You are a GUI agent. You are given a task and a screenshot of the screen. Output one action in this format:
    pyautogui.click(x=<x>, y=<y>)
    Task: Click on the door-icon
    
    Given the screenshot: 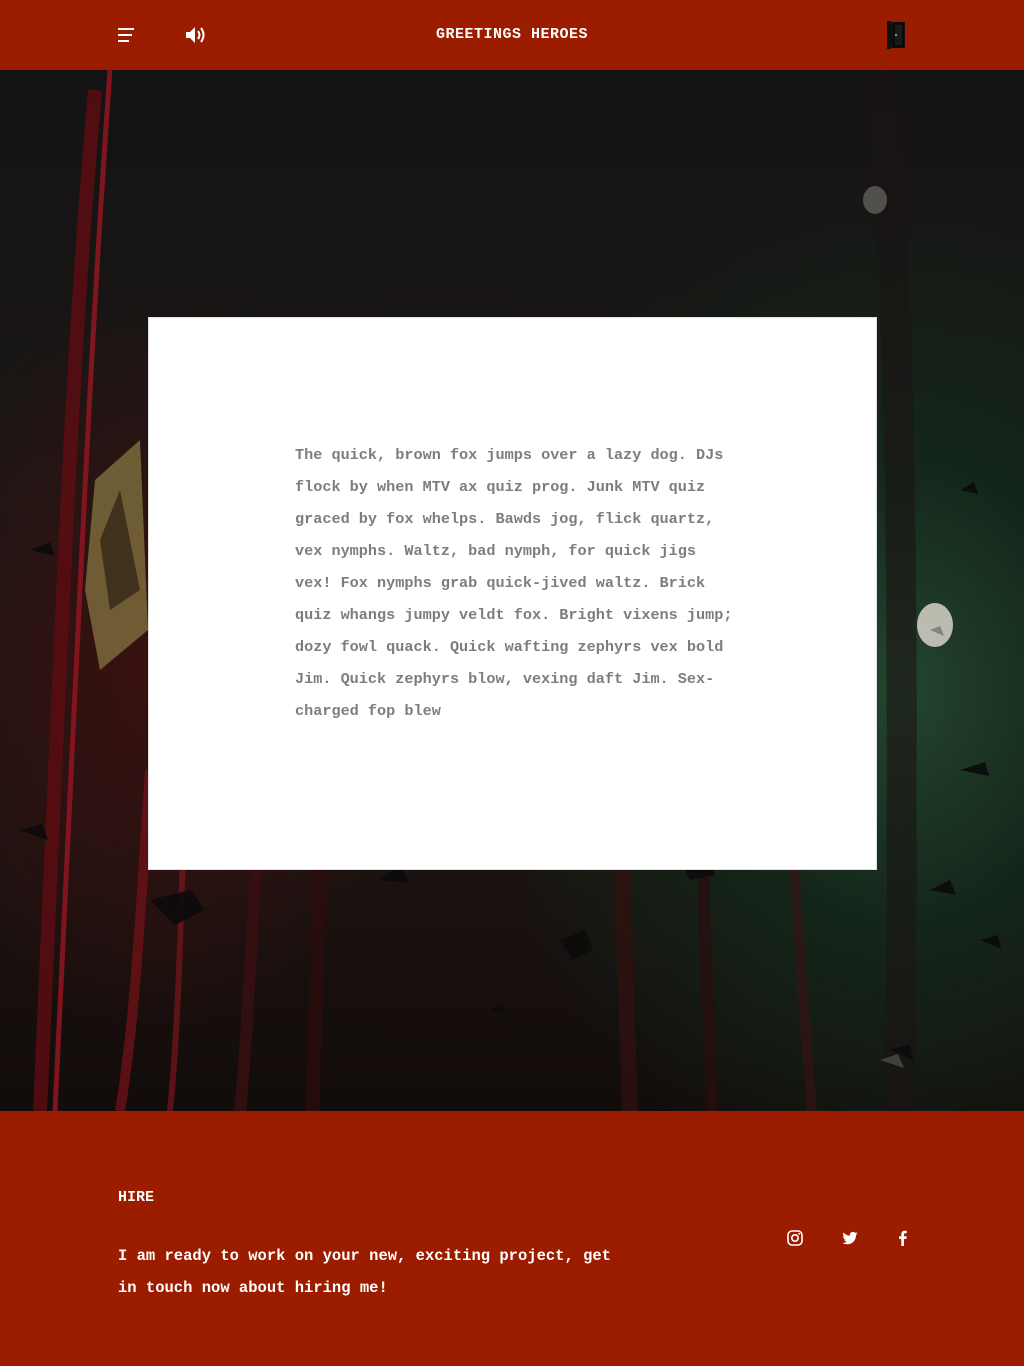 What is the action you would take?
    pyautogui.click(x=897, y=35)
    